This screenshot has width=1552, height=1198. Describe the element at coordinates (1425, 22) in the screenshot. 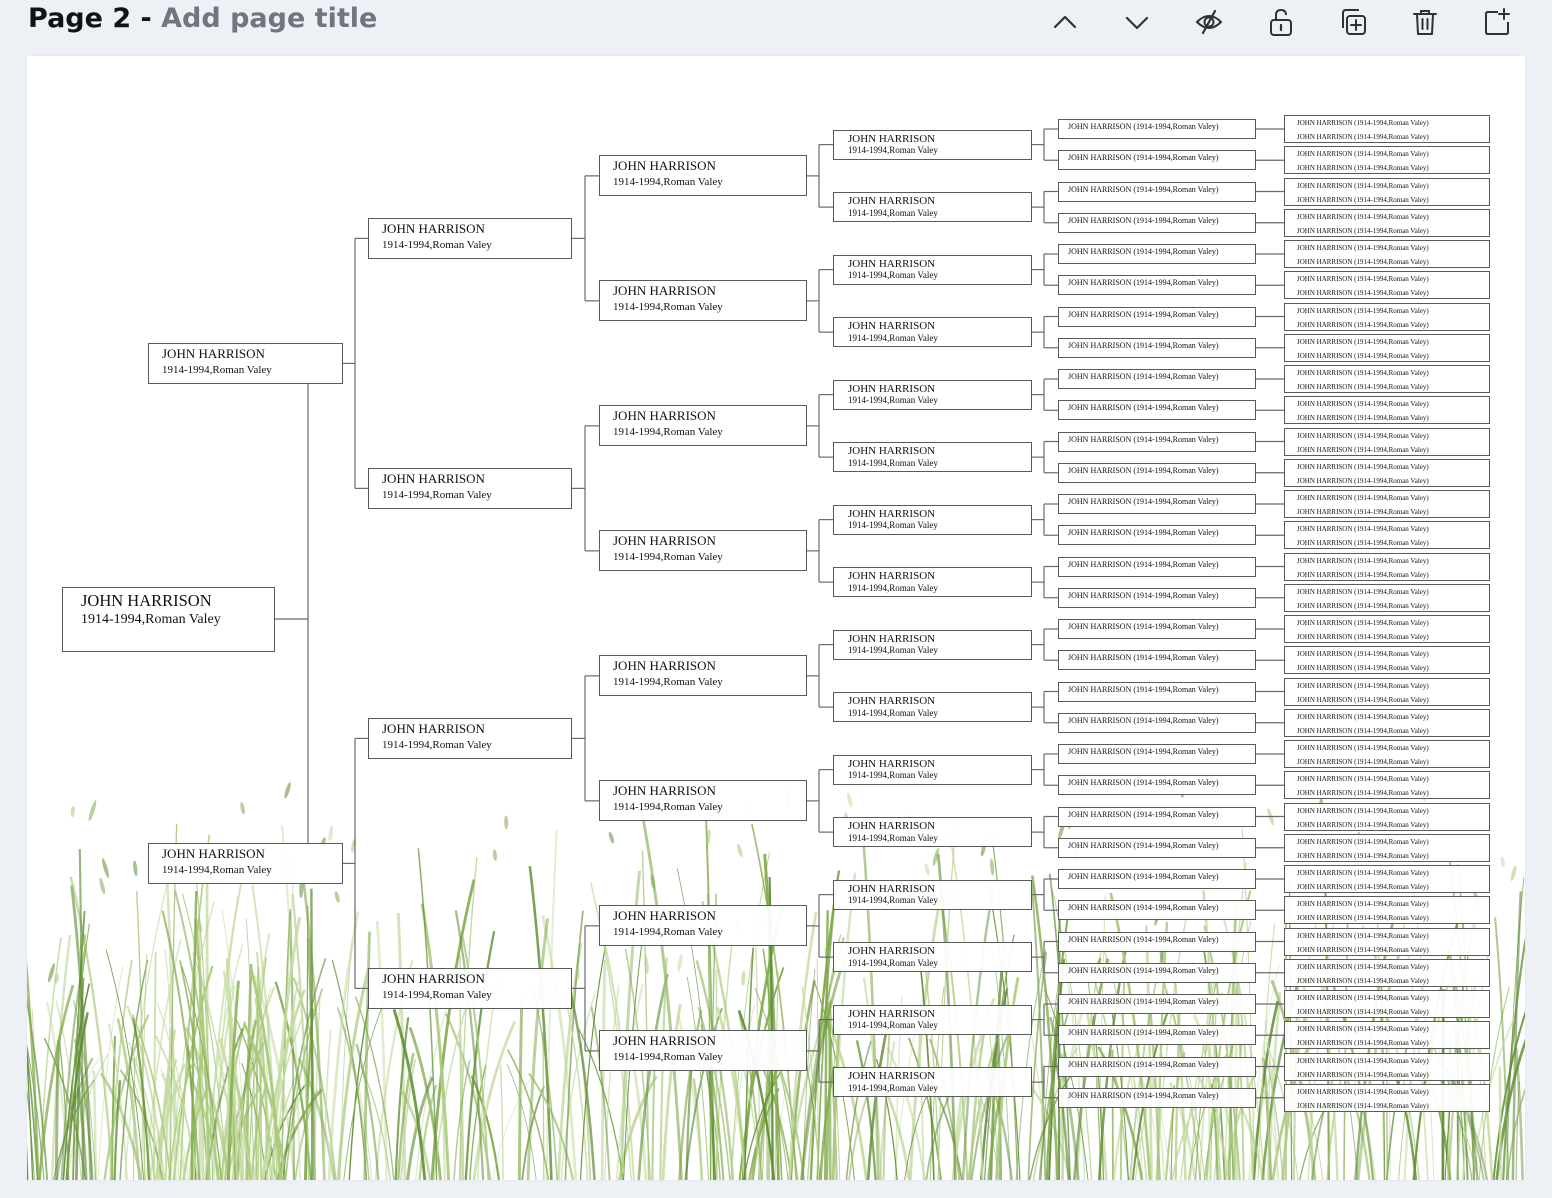

I see `delete-page-button` at that location.